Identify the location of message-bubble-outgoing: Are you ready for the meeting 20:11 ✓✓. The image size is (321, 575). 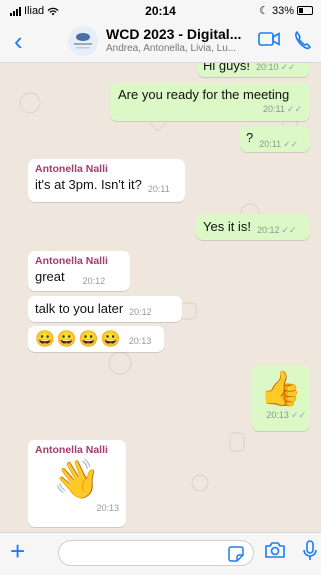
(210, 102).